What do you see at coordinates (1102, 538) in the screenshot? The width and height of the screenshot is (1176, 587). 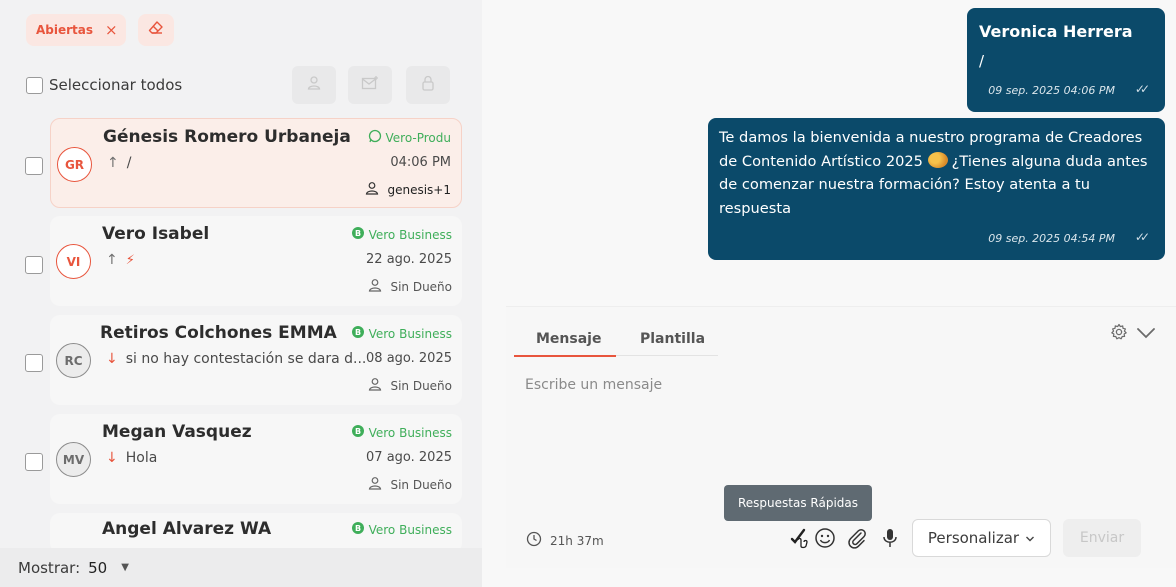 I see `send-button: Enviar` at bounding box center [1102, 538].